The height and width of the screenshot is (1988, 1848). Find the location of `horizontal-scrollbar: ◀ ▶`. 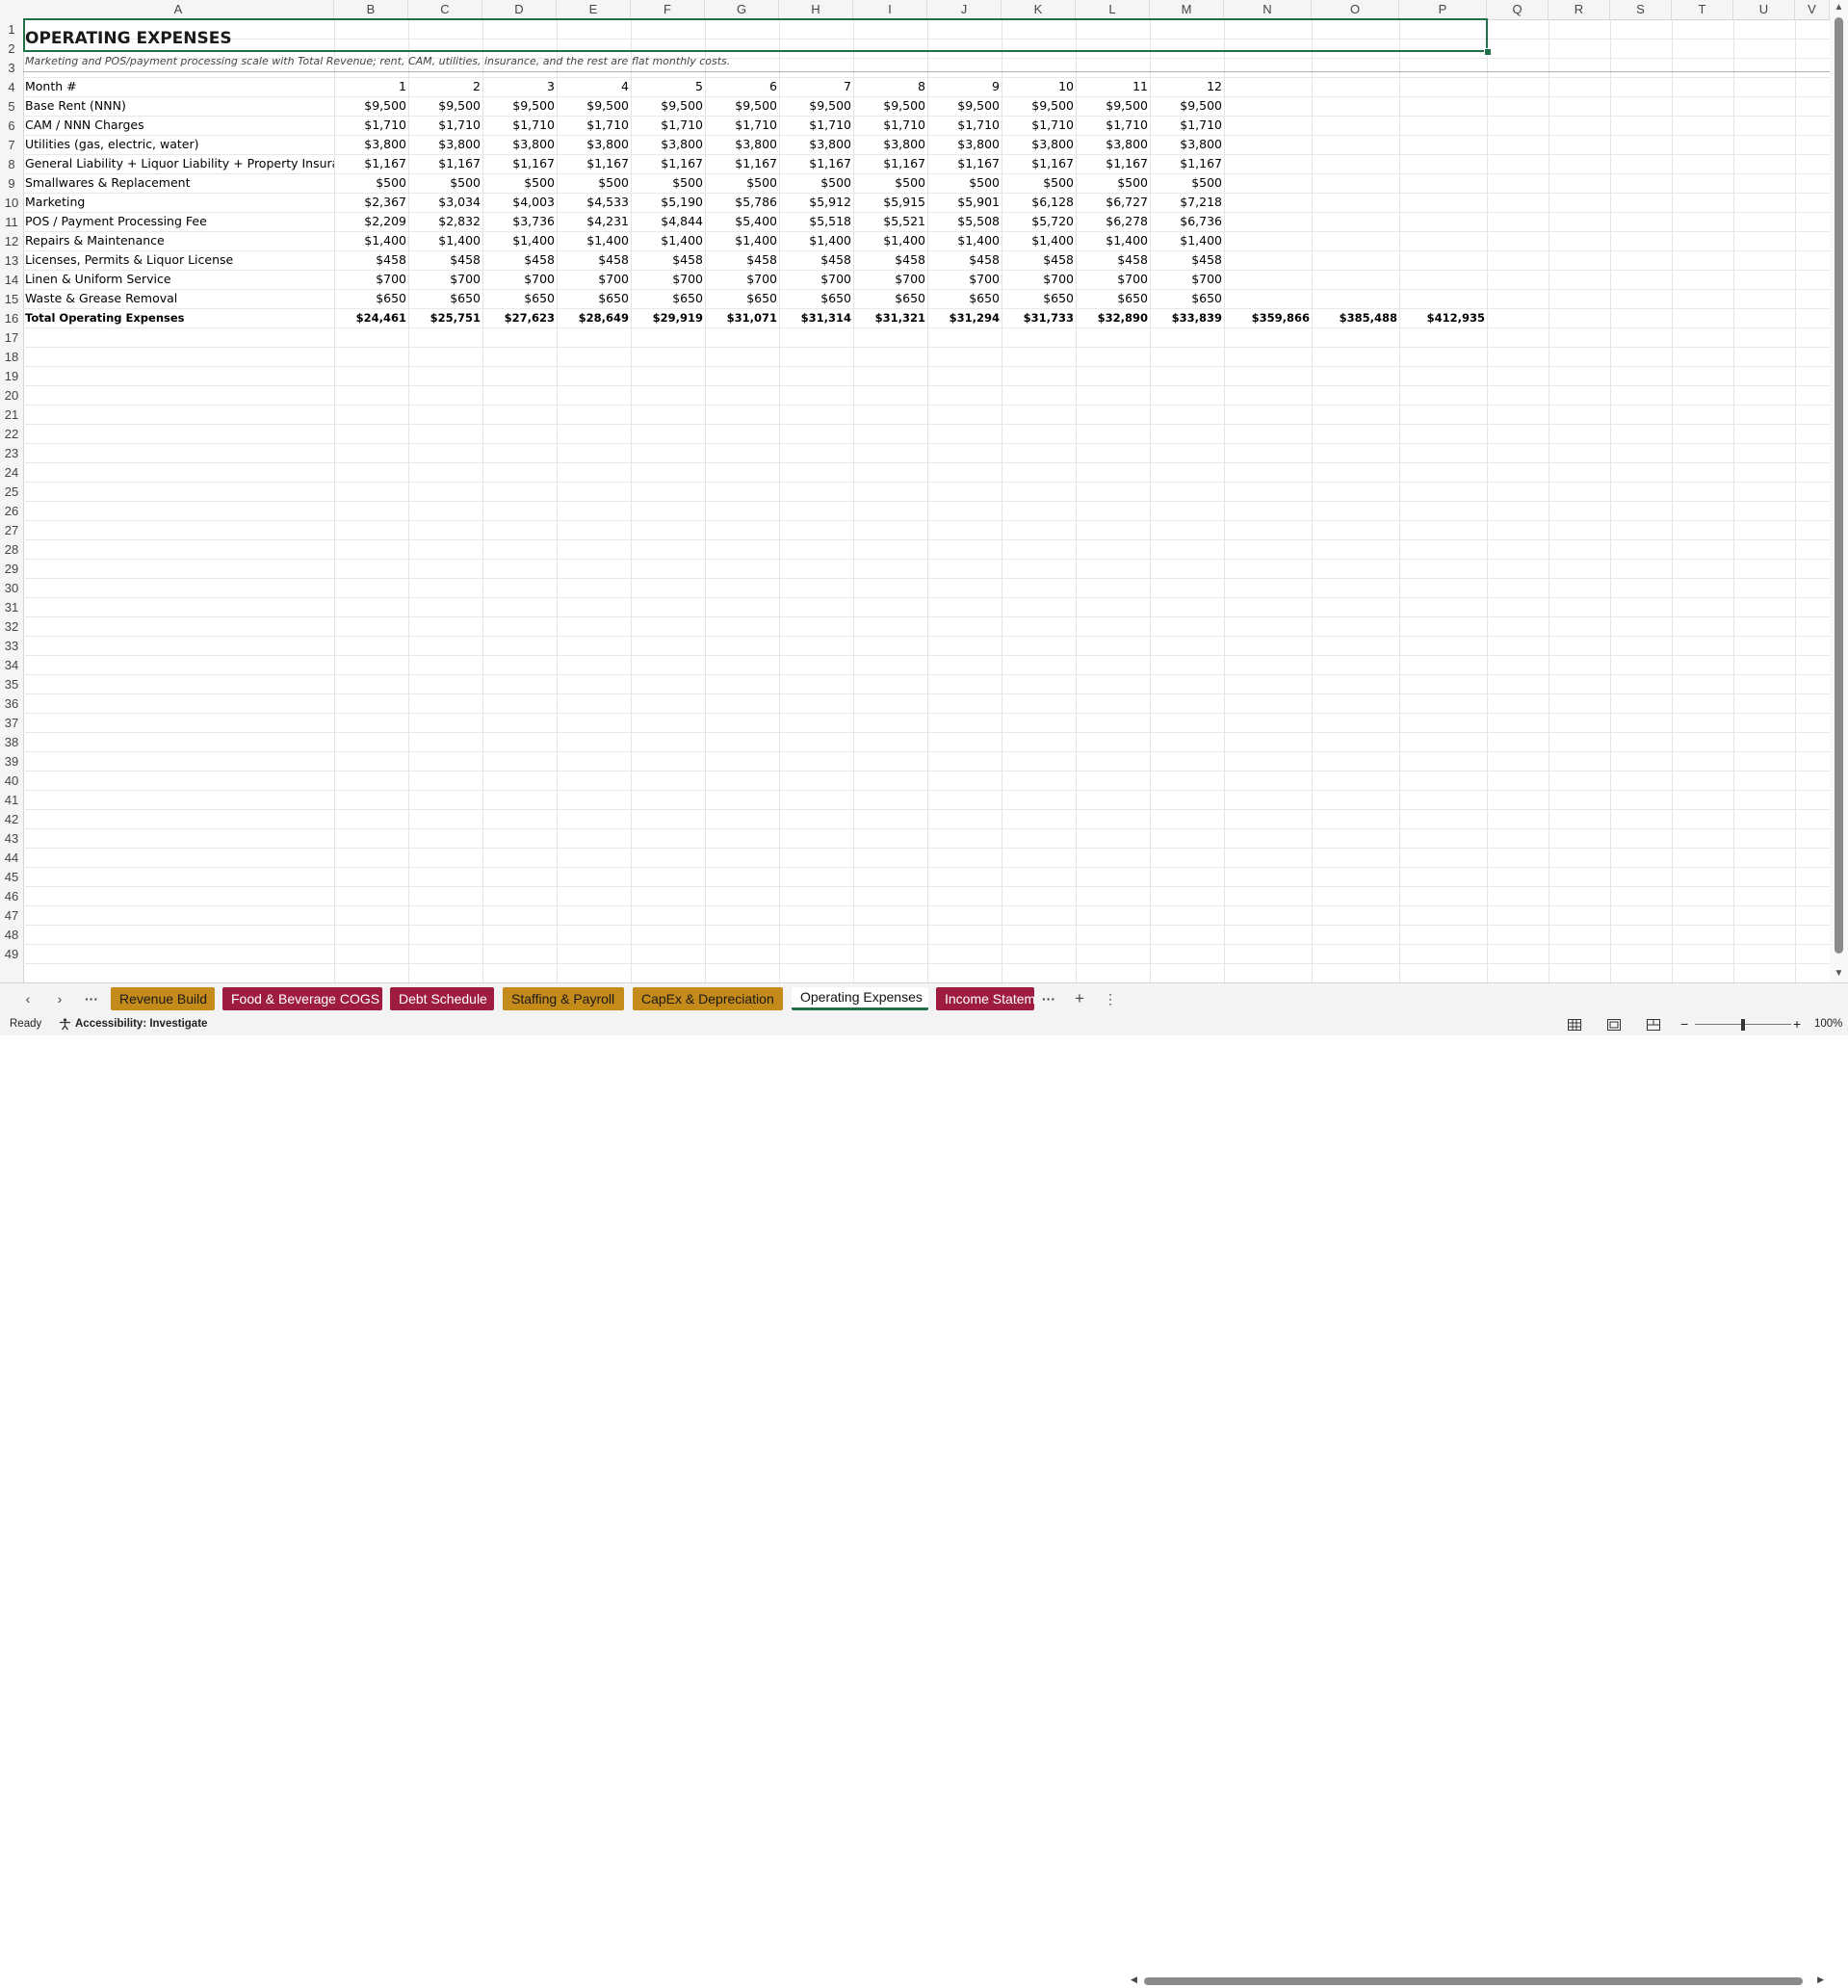

horizontal-scrollbar: ◀ ▶ is located at coordinates (1477, 1981).